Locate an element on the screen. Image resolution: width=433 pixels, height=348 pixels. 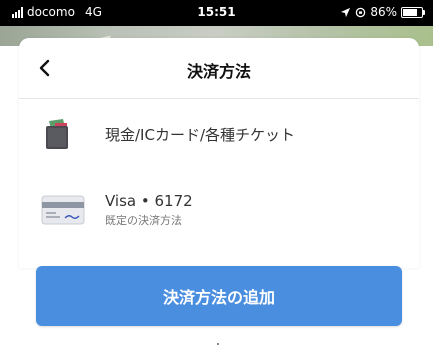
rotation-lock-icon is located at coordinates (361, 12).